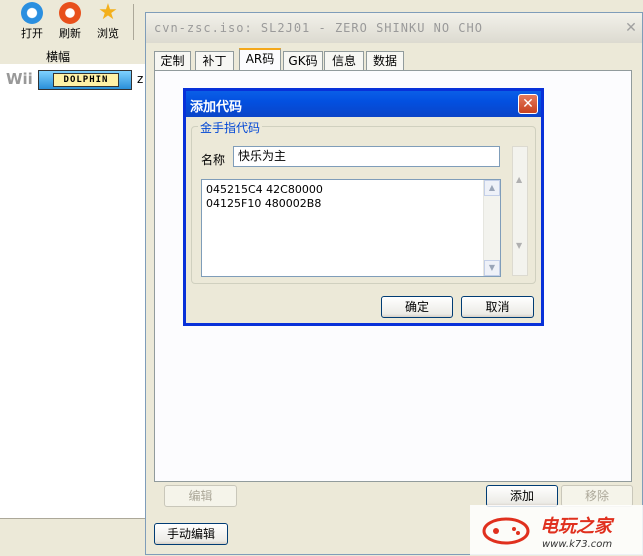  Describe the element at coordinates (385, 60) in the screenshot. I see `tab-data: 数据` at that location.